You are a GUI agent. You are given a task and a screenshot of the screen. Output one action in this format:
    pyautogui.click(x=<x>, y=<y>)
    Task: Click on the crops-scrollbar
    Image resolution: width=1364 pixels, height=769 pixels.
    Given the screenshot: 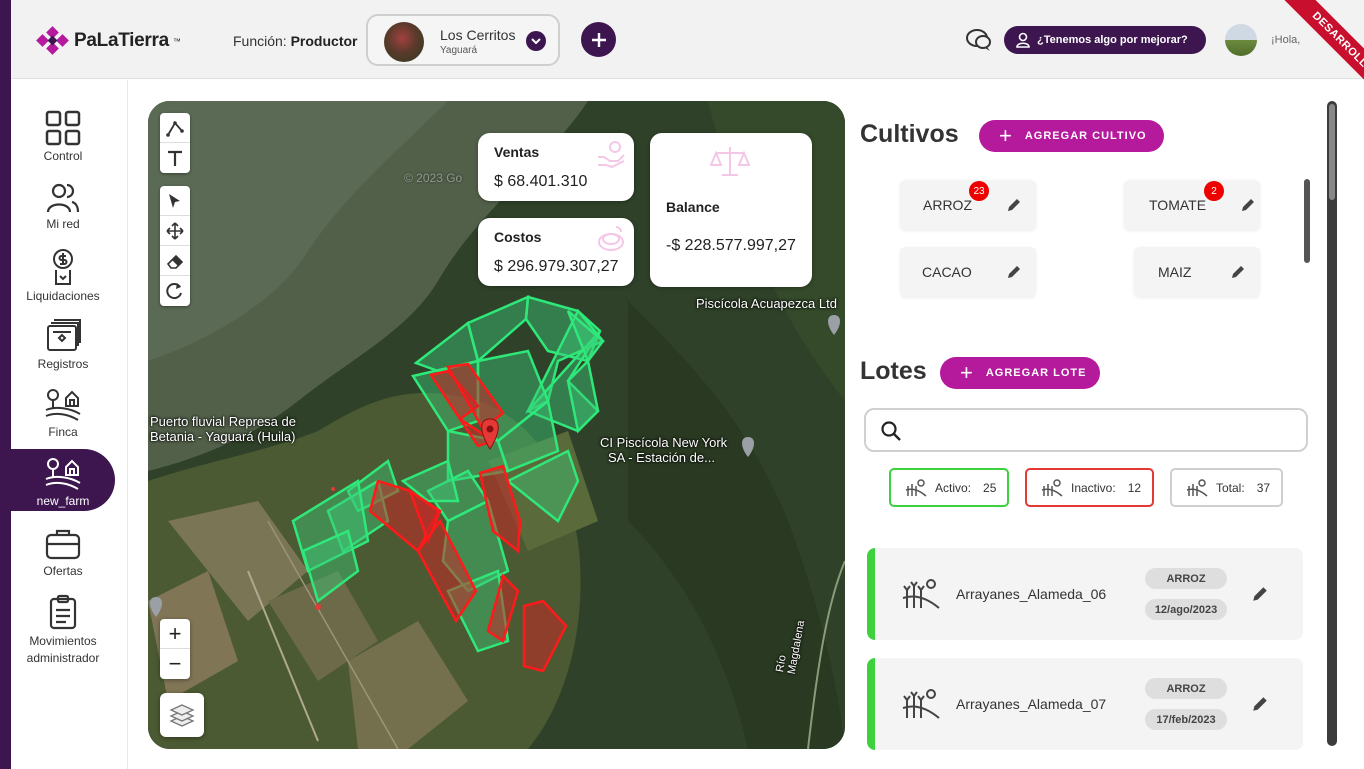 What is the action you would take?
    pyautogui.click(x=1307, y=221)
    